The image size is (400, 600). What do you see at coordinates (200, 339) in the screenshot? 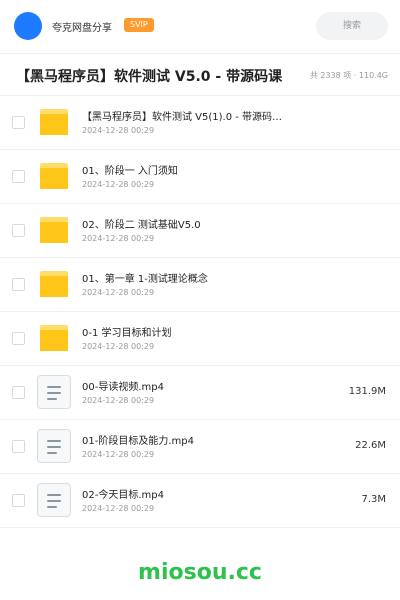
I see `list-item: 0-1 学习目标和计划 2024-12-28 00:29` at bounding box center [200, 339].